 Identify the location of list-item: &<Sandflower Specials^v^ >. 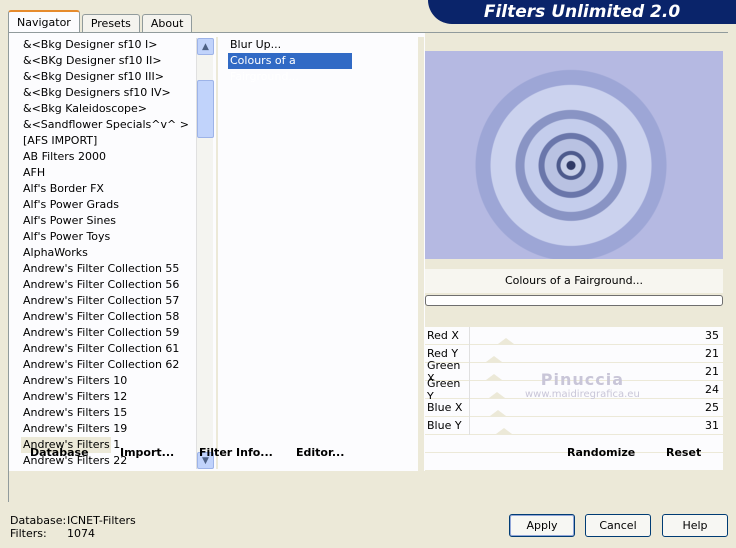
(121, 125).